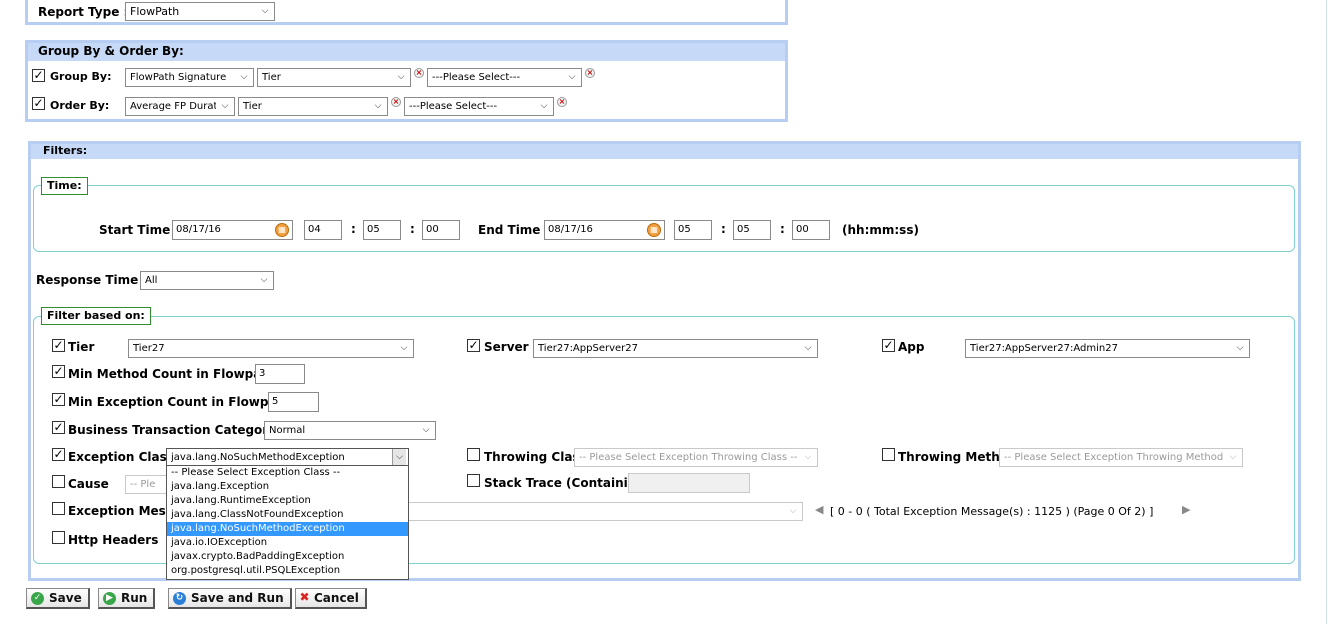 The width and height of the screenshot is (1330, 624). Describe the element at coordinates (58, 454) in the screenshot. I see `exception-class-checkbox: ✓` at that location.